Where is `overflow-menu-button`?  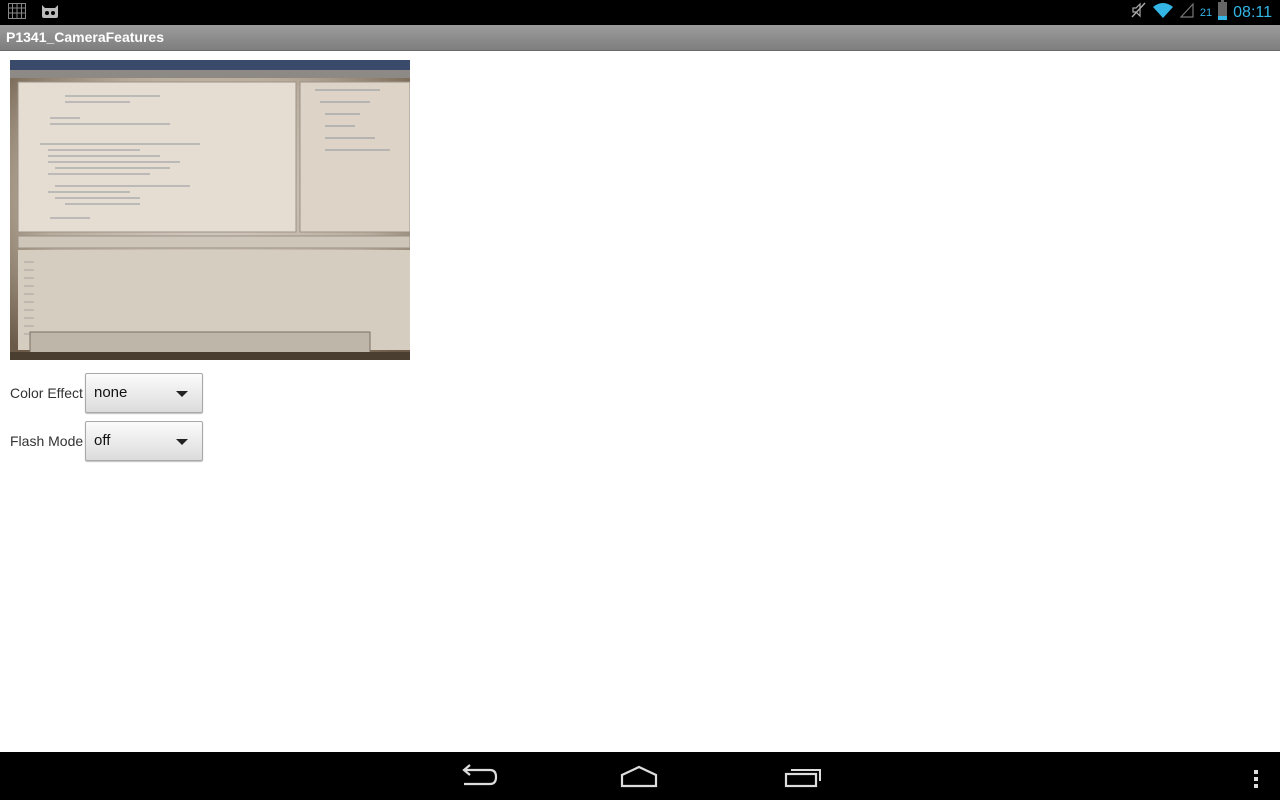 overflow-menu-button is located at coordinates (1252, 776).